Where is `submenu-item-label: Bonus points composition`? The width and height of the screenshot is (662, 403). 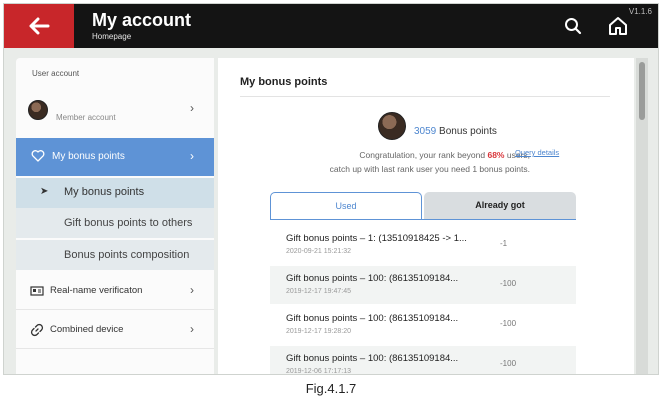 submenu-item-label: Bonus points composition is located at coordinates (127, 255).